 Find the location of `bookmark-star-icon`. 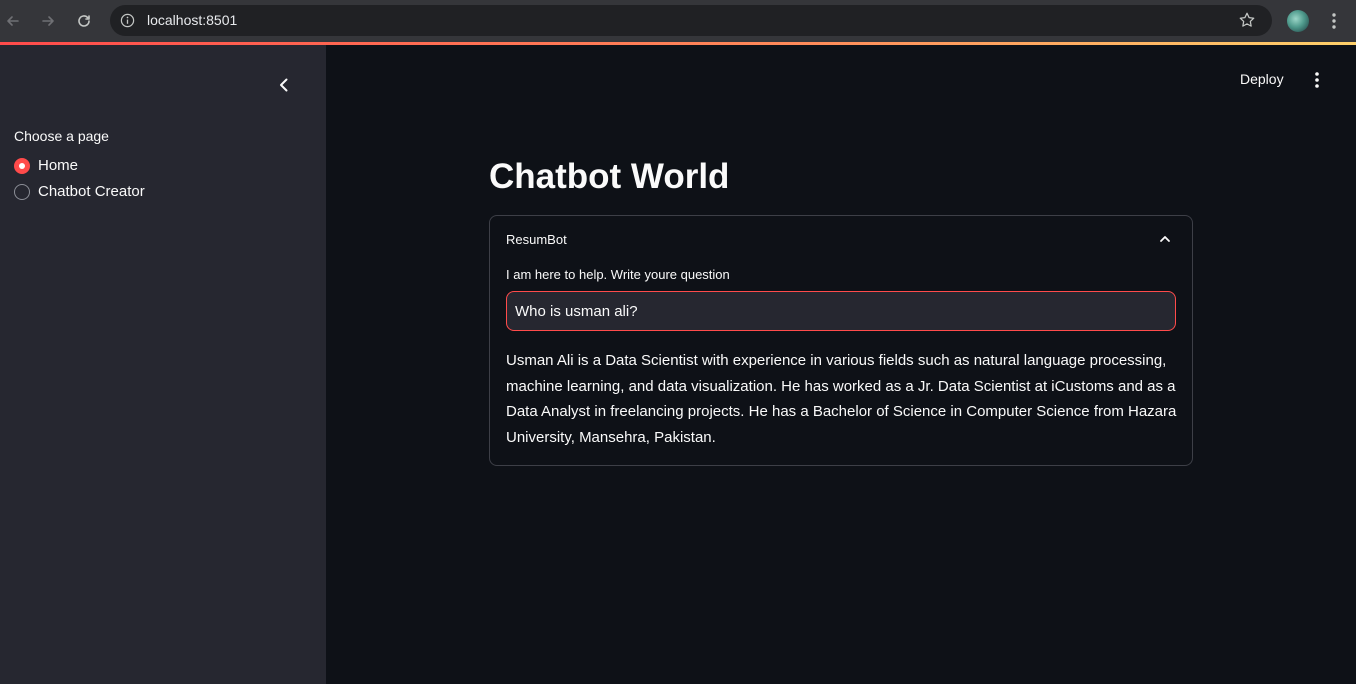

bookmark-star-icon is located at coordinates (1247, 20).